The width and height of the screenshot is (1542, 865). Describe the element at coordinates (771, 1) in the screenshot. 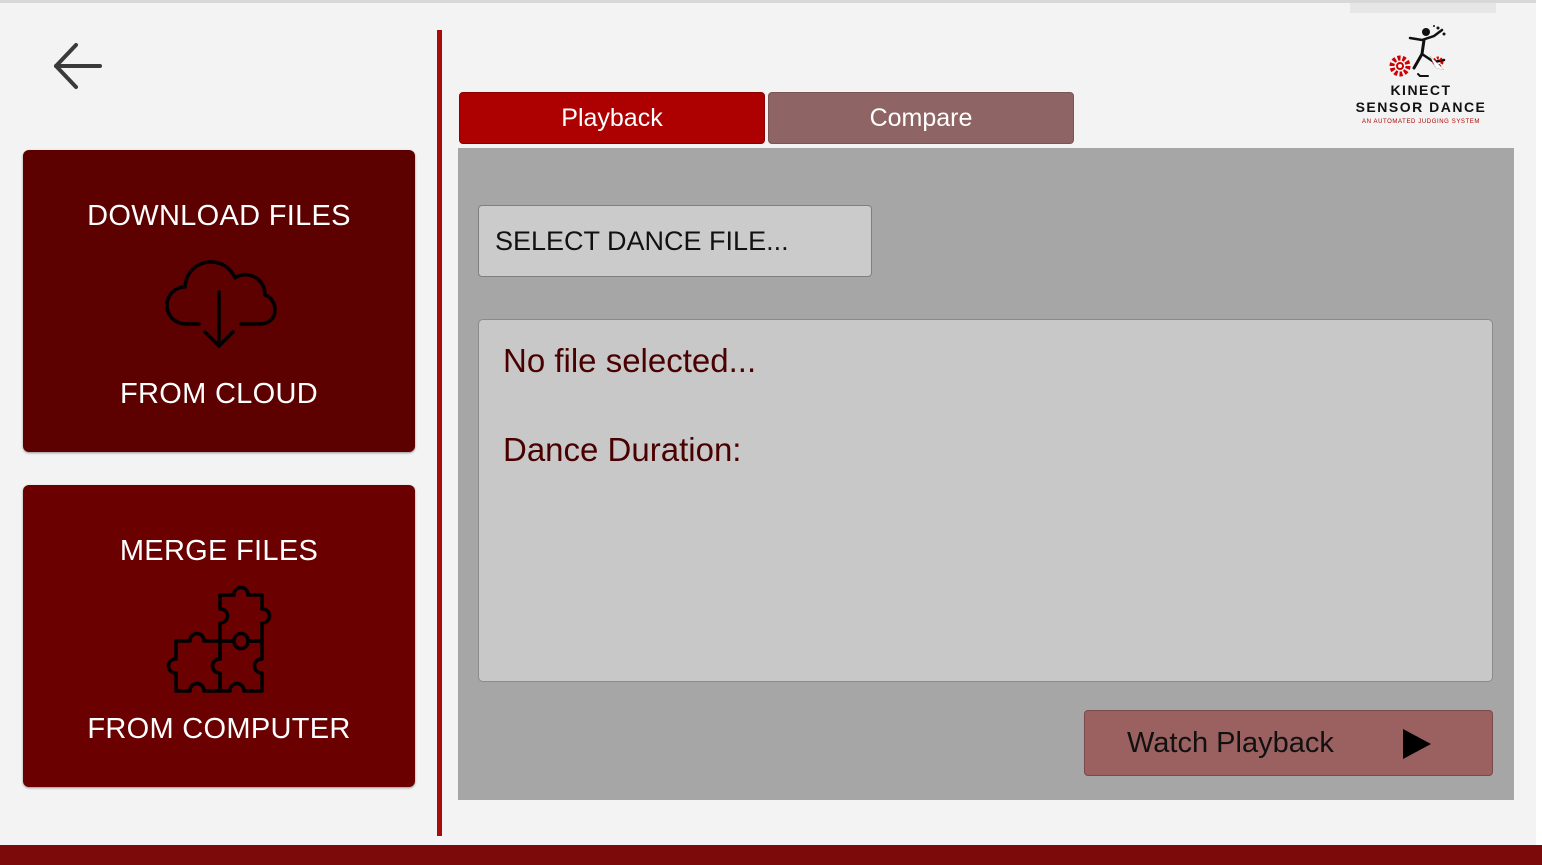

I see `window-top-edge` at that location.